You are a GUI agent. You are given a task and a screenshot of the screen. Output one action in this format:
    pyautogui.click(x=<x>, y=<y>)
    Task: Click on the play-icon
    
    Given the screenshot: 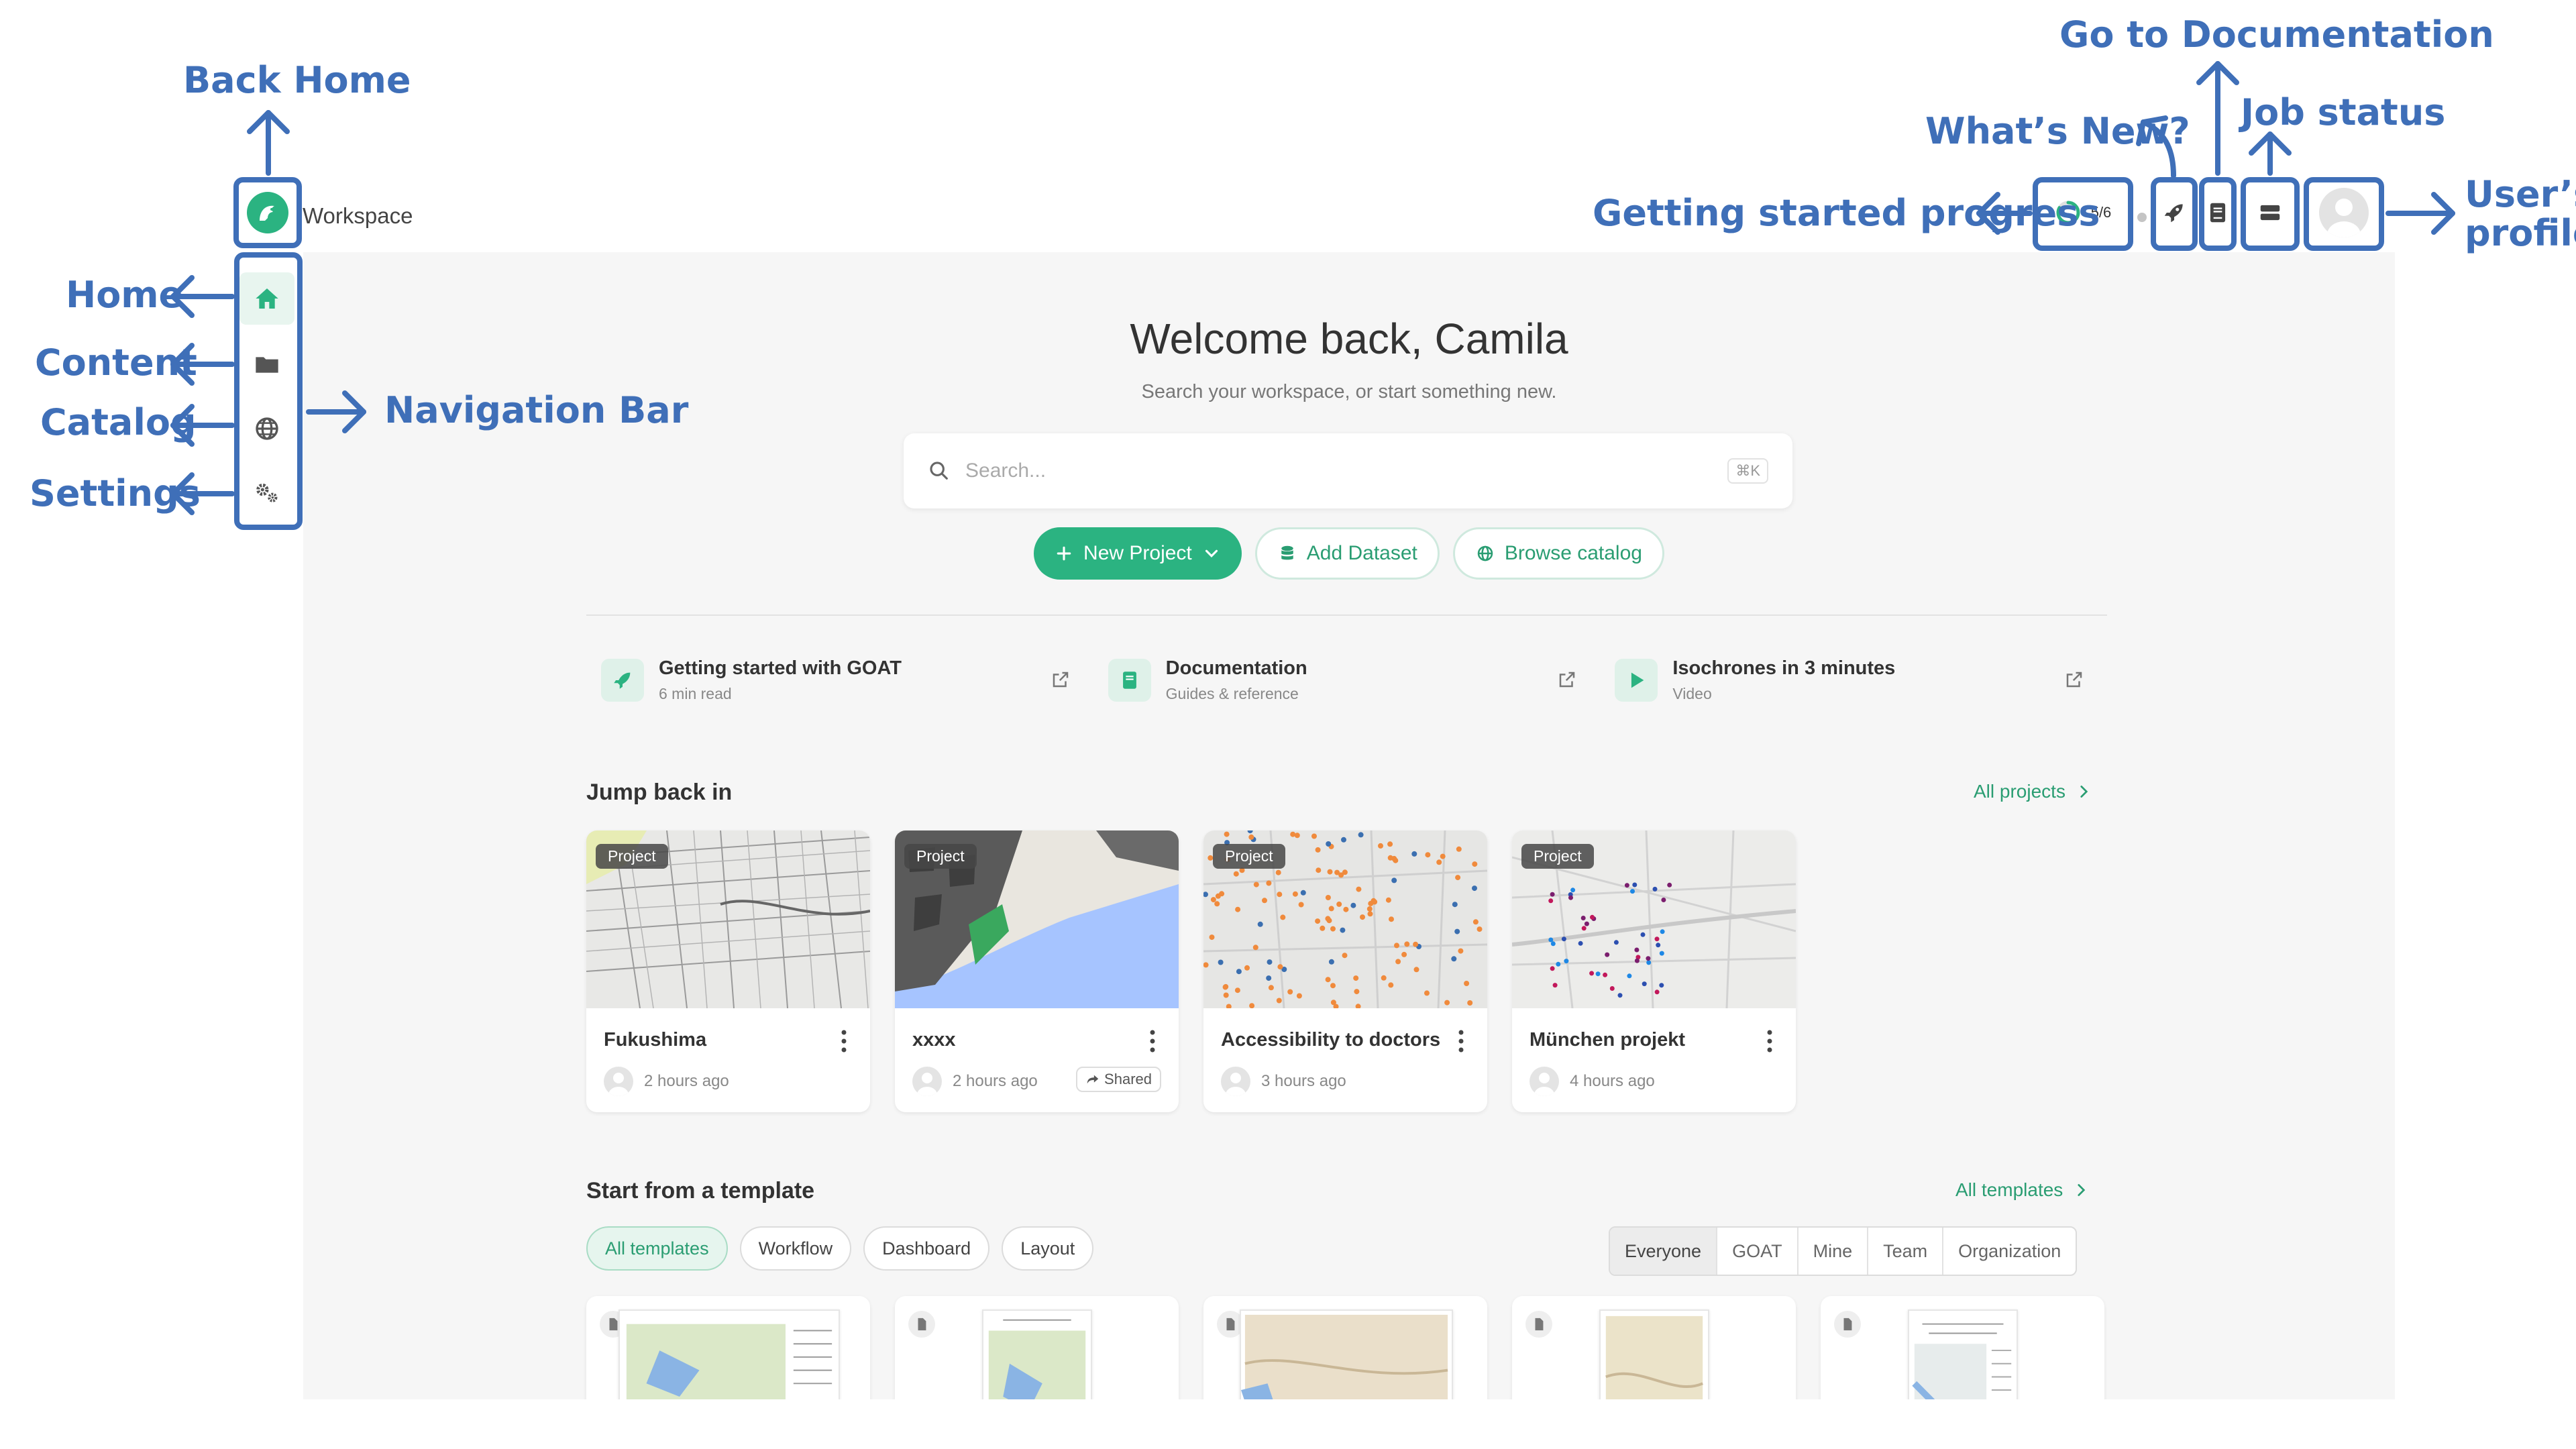 What is the action you would take?
    pyautogui.click(x=1637, y=680)
    